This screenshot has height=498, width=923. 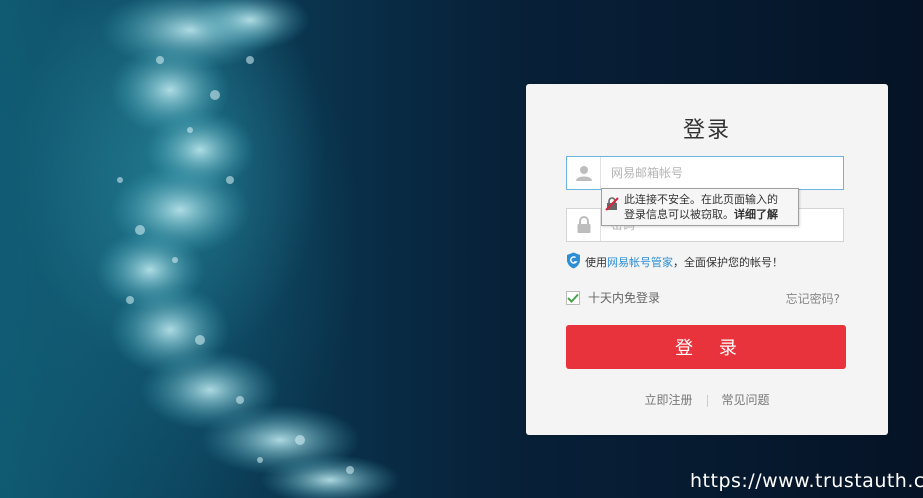 What do you see at coordinates (701, 199) in the screenshot?
I see `tooltip-line-1: 此连接不安全。在此页面输入的` at bounding box center [701, 199].